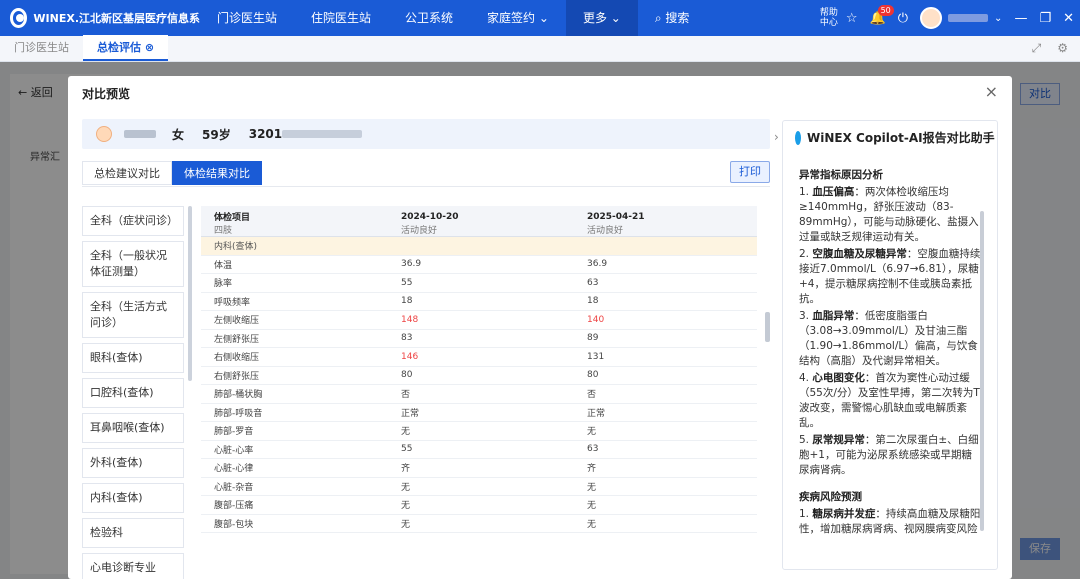 This screenshot has height=579, width=1080. Describe the element at coordinates (294, 486) in the screenshot. I see `cell-item: 心脏-杂音` at that location.